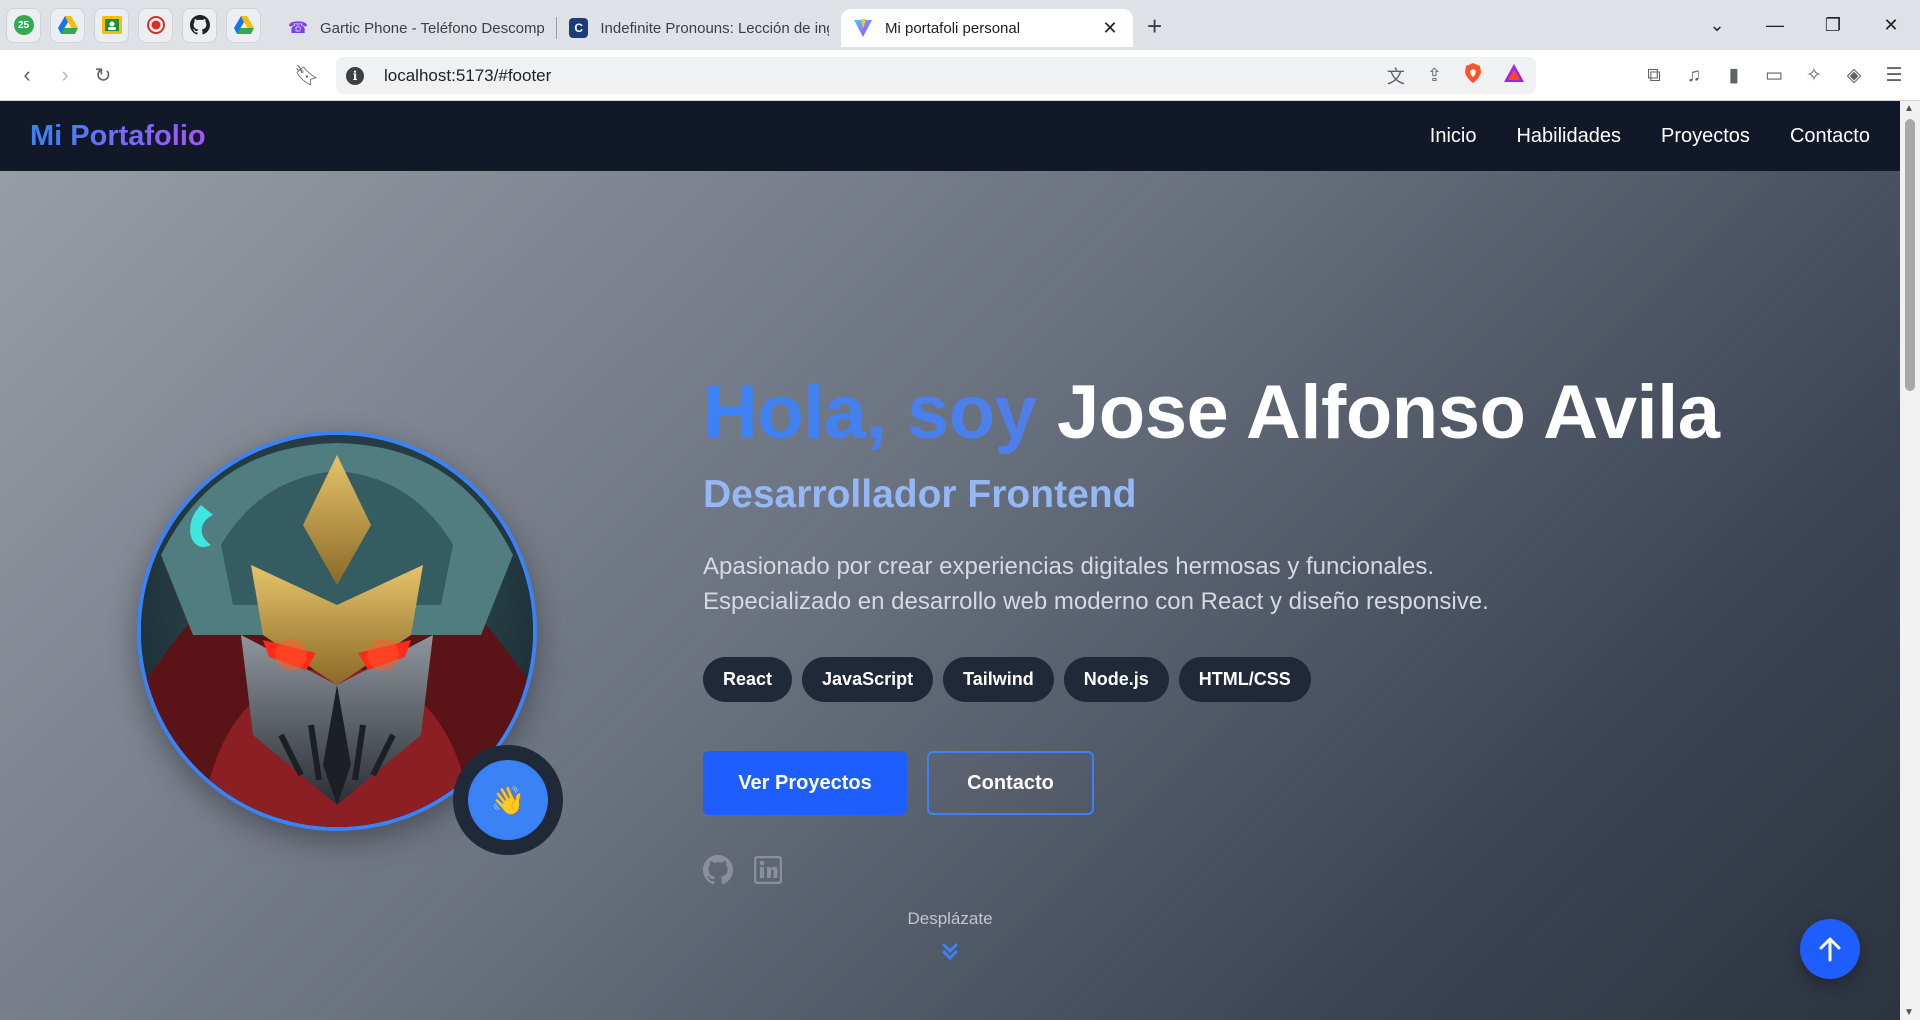 The width and height of the screenshot is (1920, 1020). What do you see at coordinates (1568, 136) in the screenshot?
I see `nav-link-habilidades: Habilidades` at bounding box center [1568, 136].